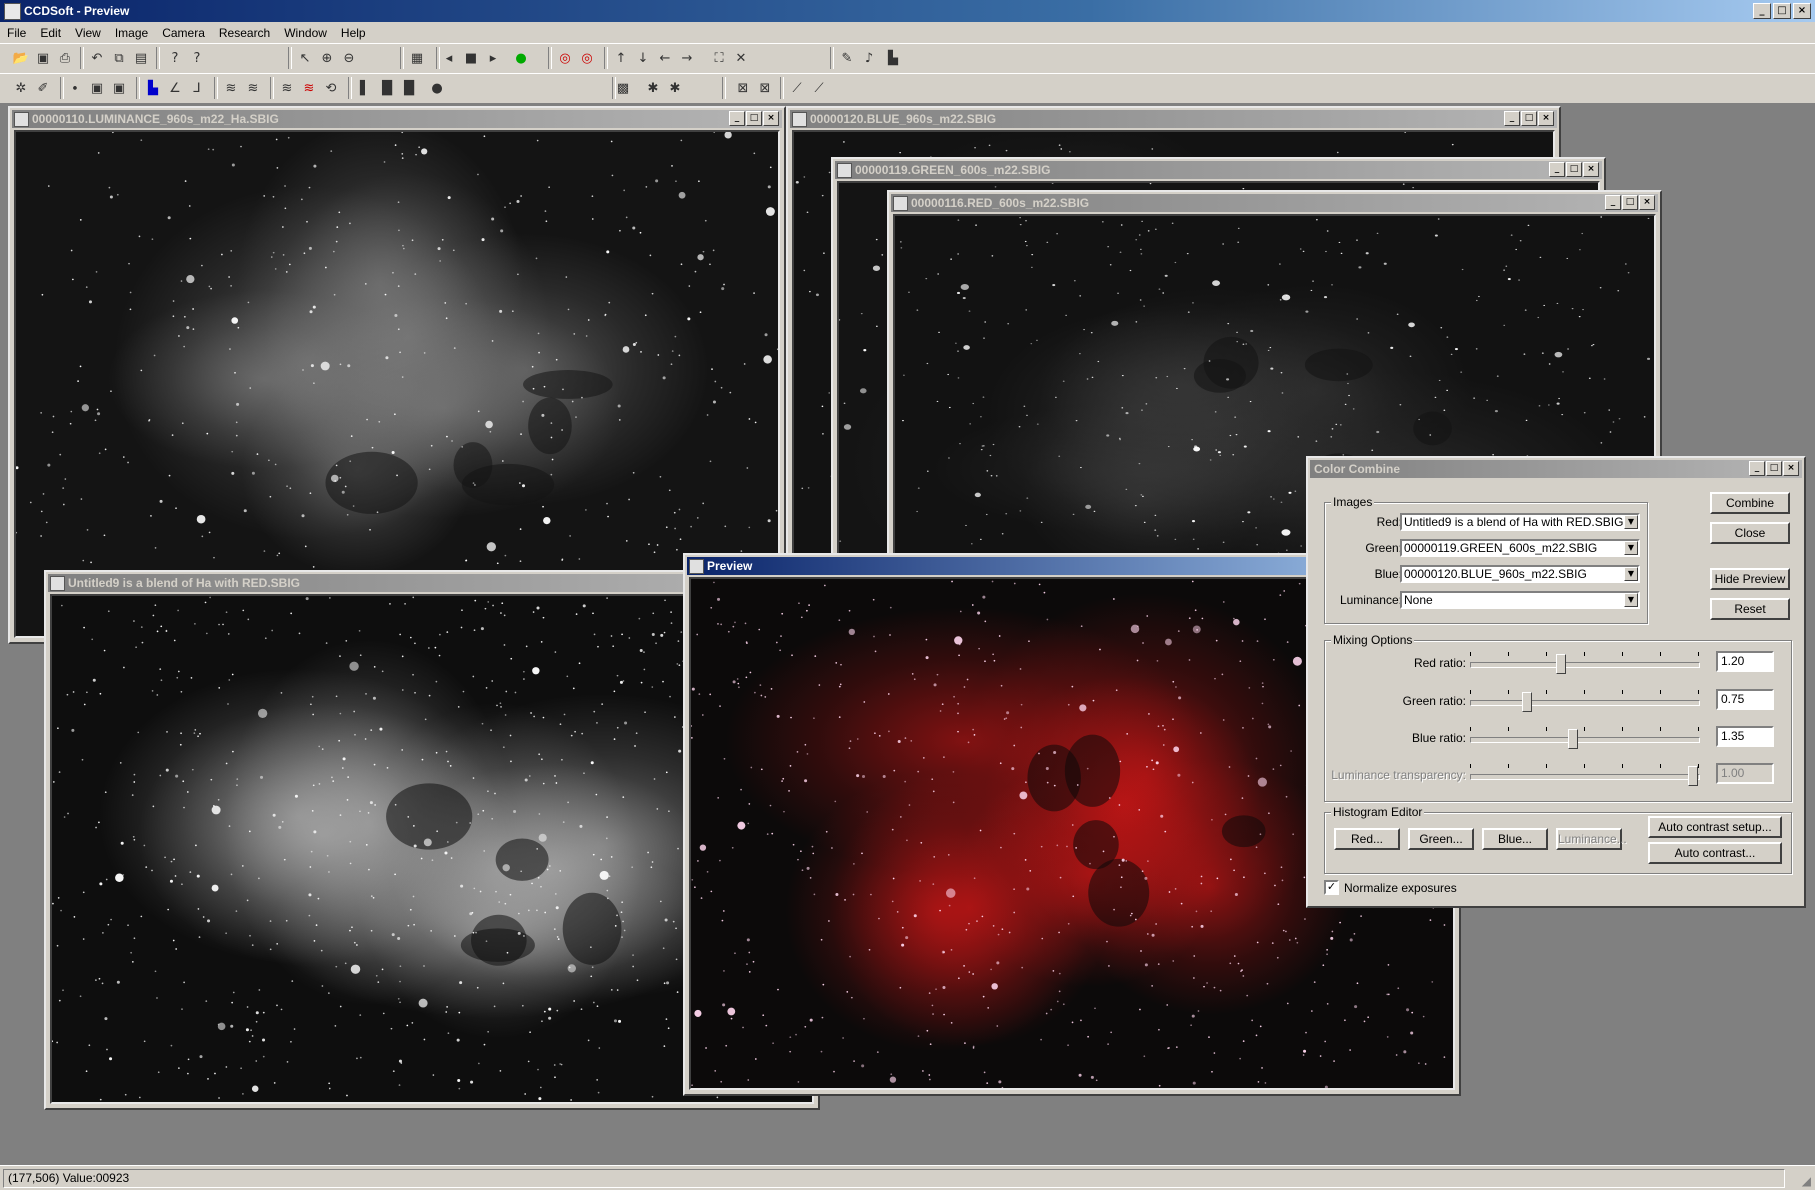  I want to click on rotate-icon: ⟲, so click(331, 88).